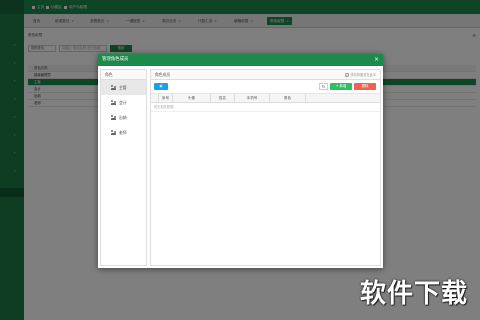 The width and height of the screenshot is (480, 320). What do you see at coordinates (413, 294) in the screenshot?
I see `watermark: 软件下载` at bounding box center [413, 294].